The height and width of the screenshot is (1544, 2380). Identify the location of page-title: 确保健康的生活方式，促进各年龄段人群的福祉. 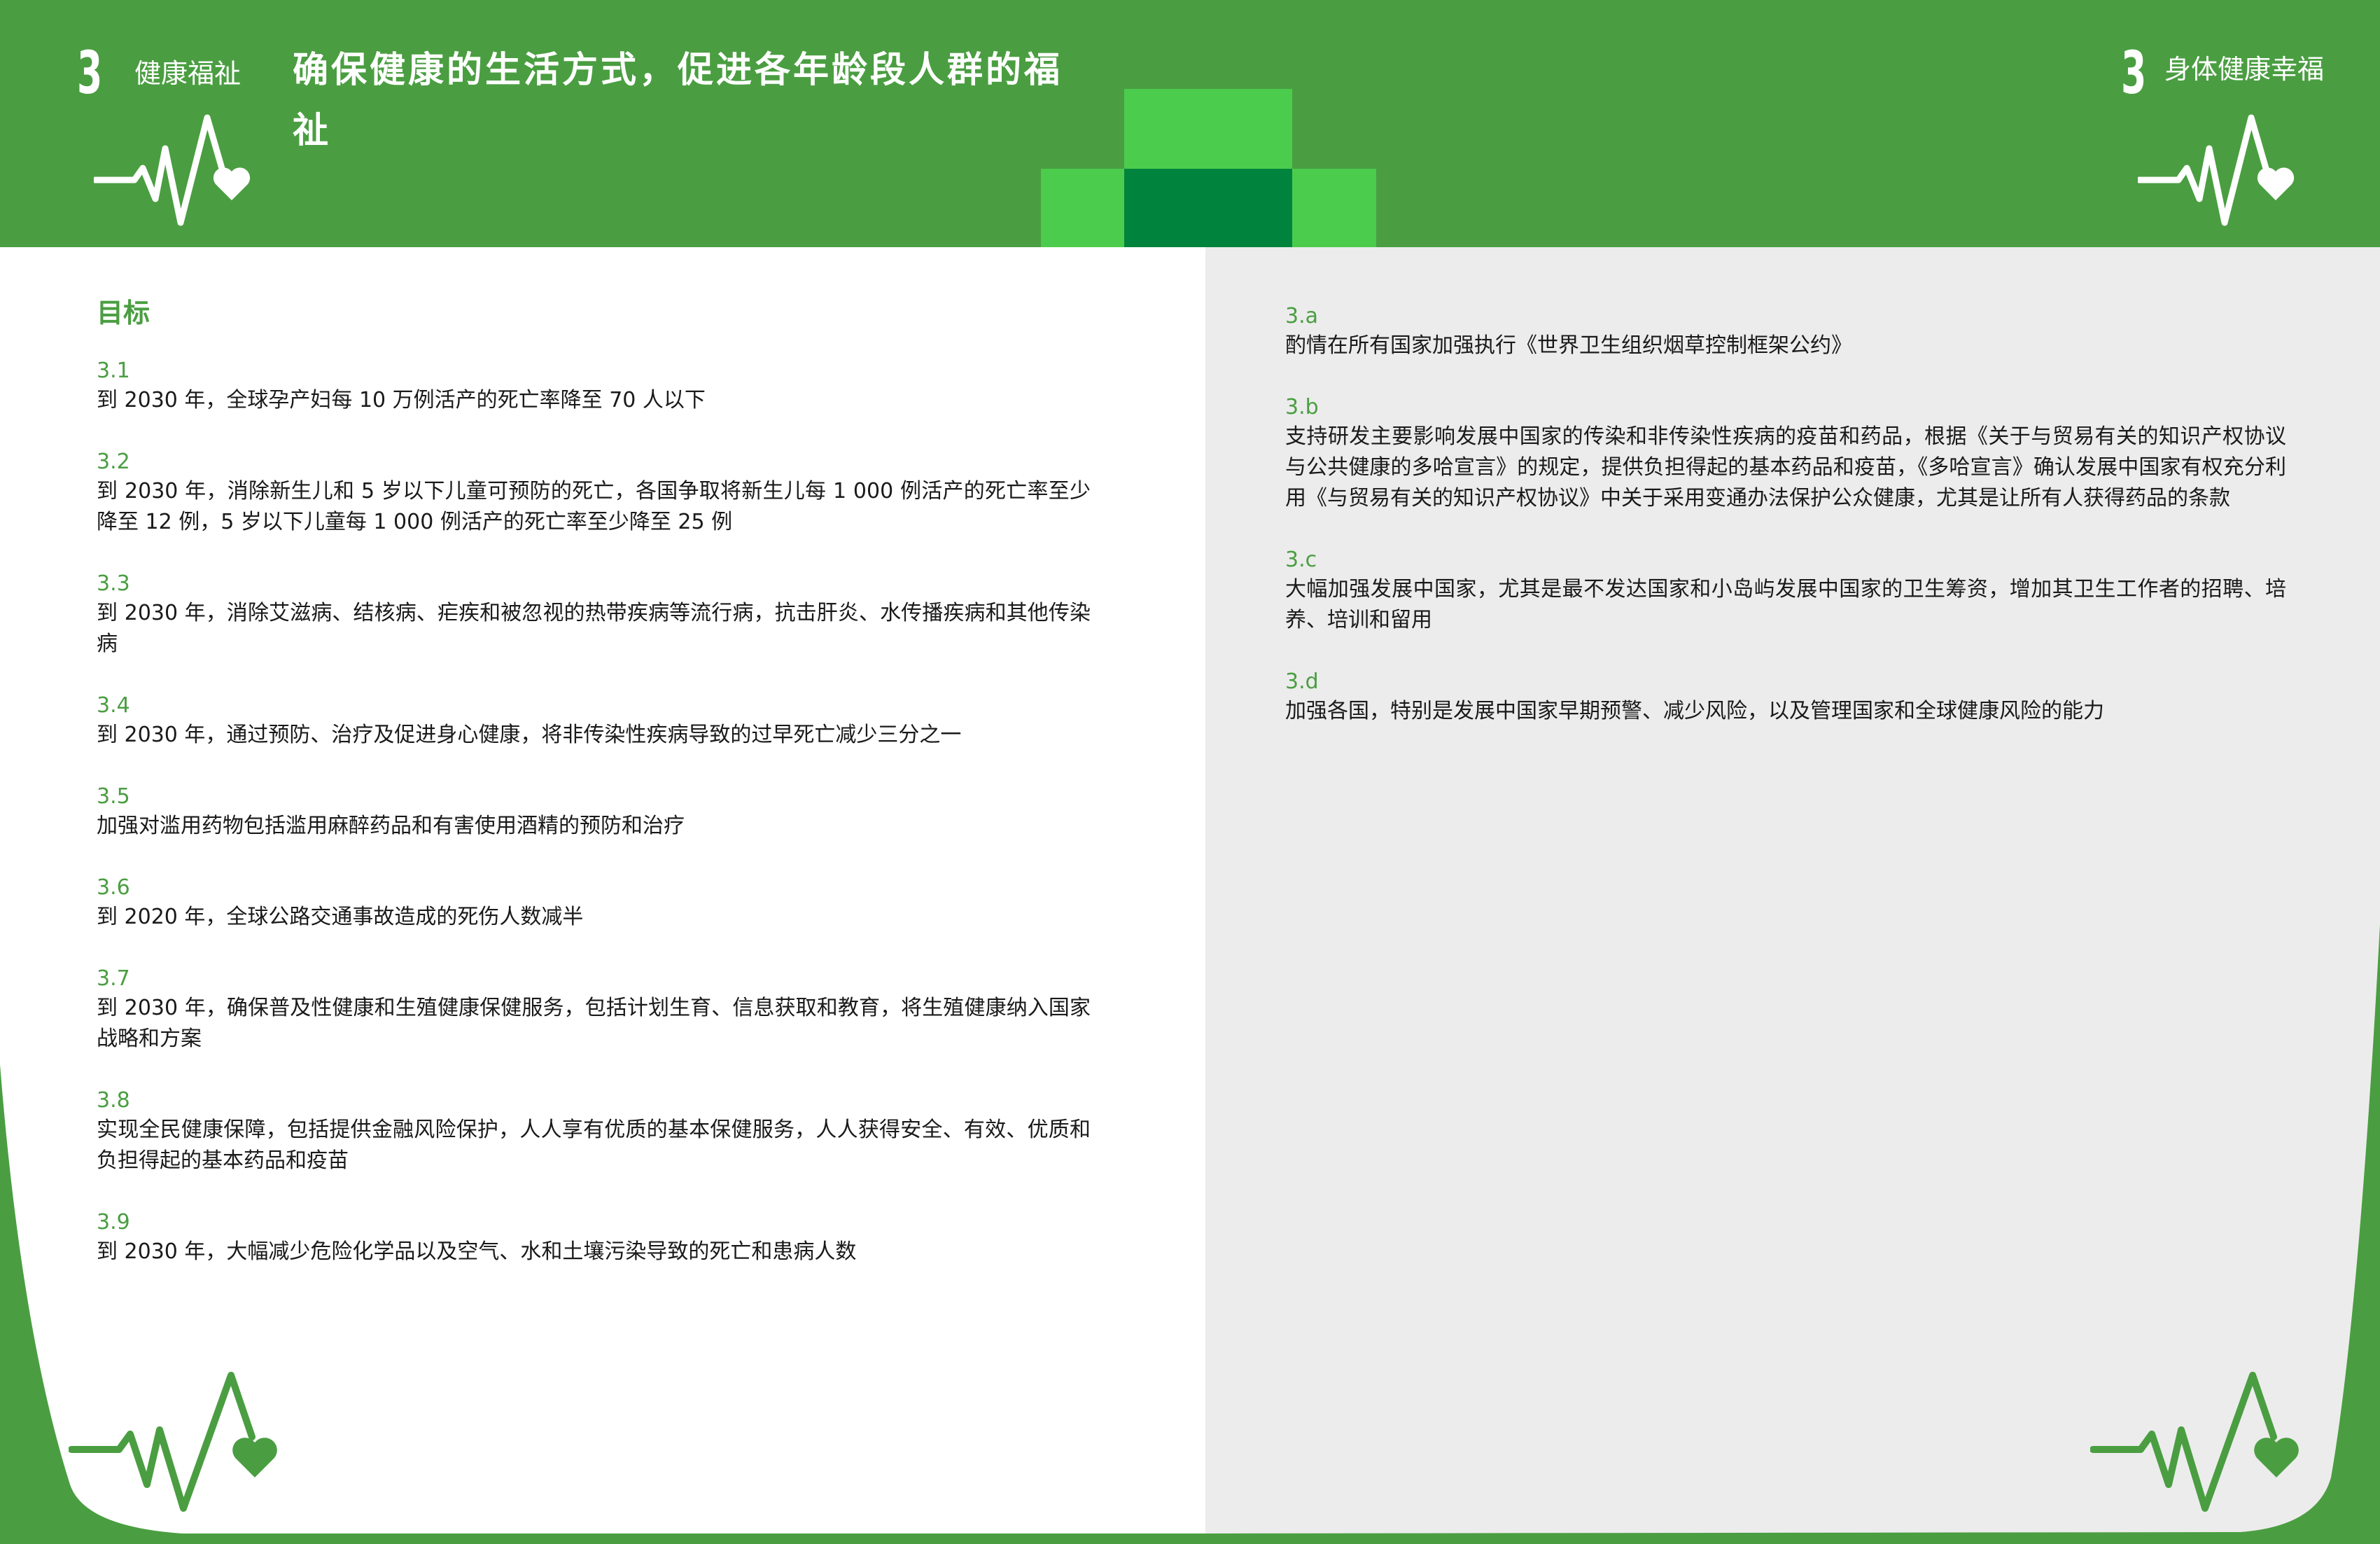
(678, 100).